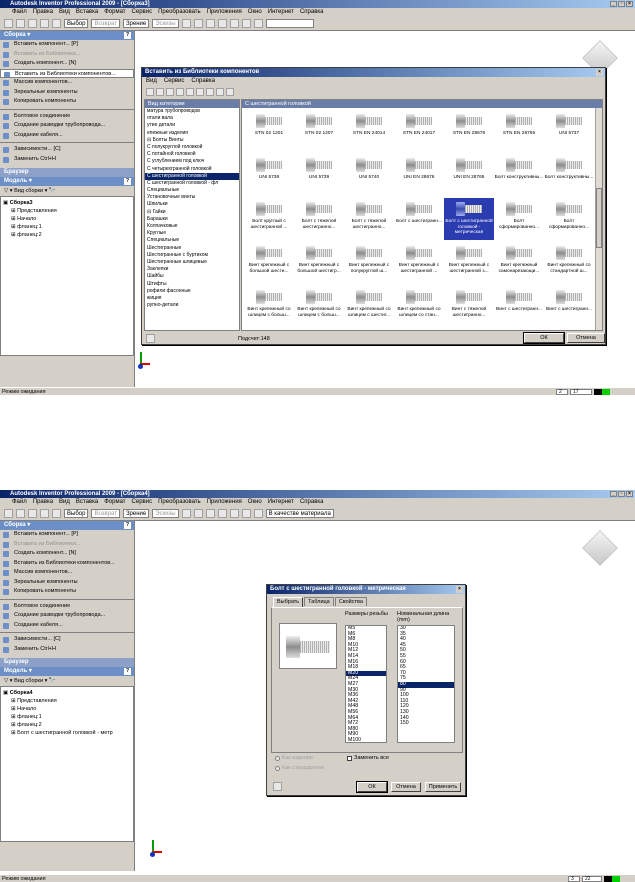  What do you see at coordinates (180, 92) in the screenshot?
I see `favorites-icon` at bounding box center [180, 92].